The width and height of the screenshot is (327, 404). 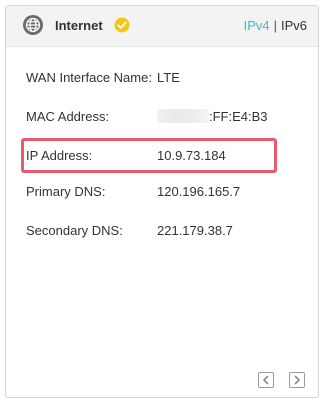 I want to click on check-circle-icon, so click(x=122, y=25).